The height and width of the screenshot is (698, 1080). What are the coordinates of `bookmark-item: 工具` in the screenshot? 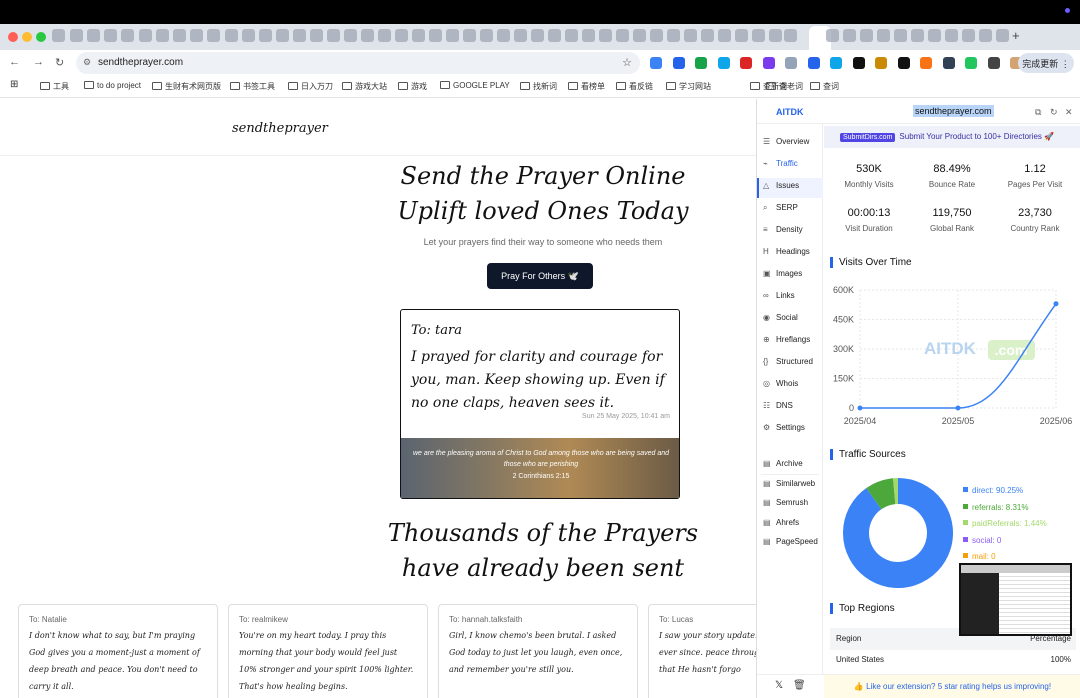 It's located at (54, 86).